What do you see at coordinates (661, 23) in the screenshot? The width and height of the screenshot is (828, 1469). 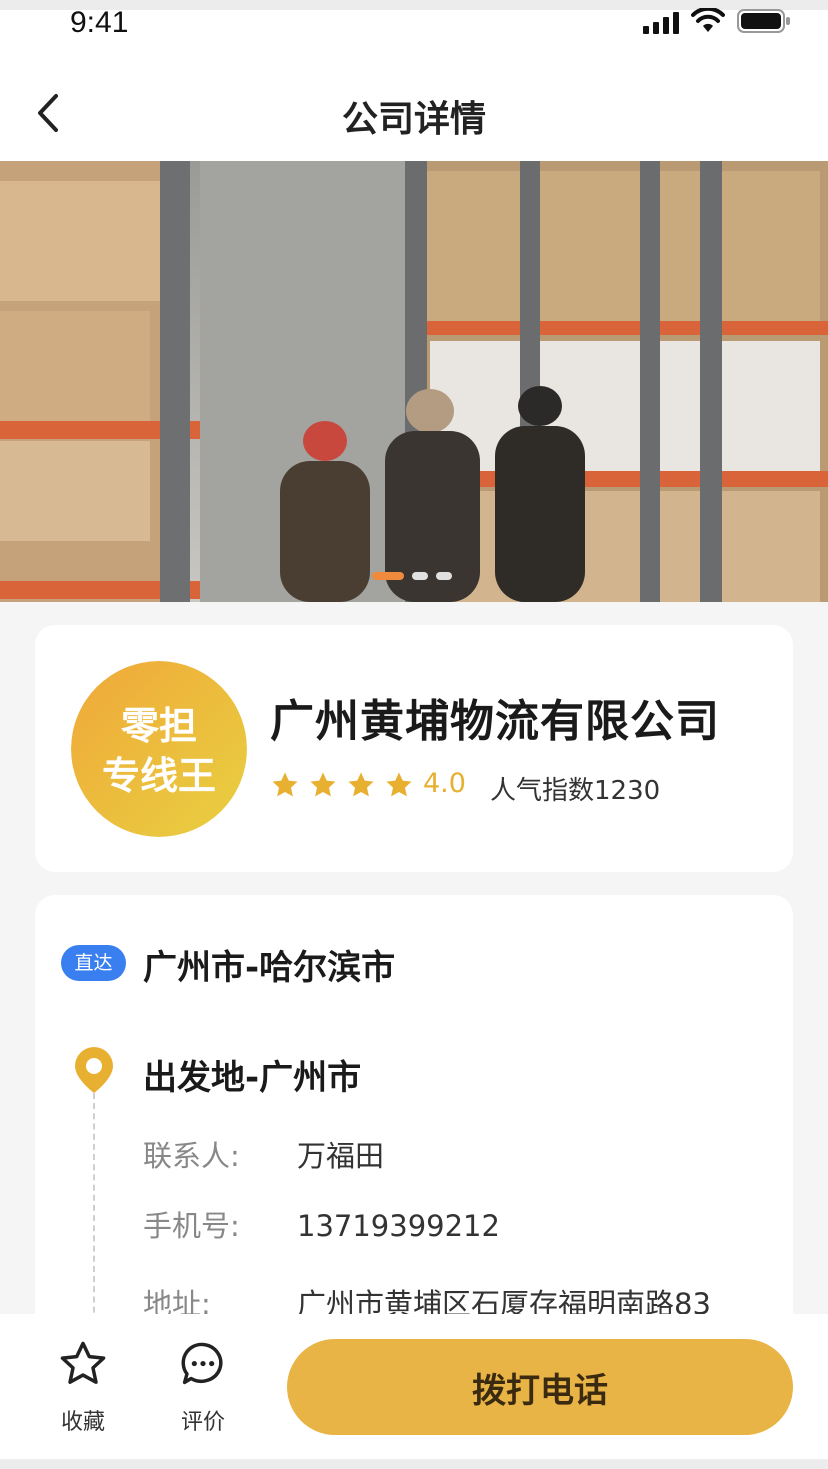 I see `signal-icon` at bounding box center [661, 23].